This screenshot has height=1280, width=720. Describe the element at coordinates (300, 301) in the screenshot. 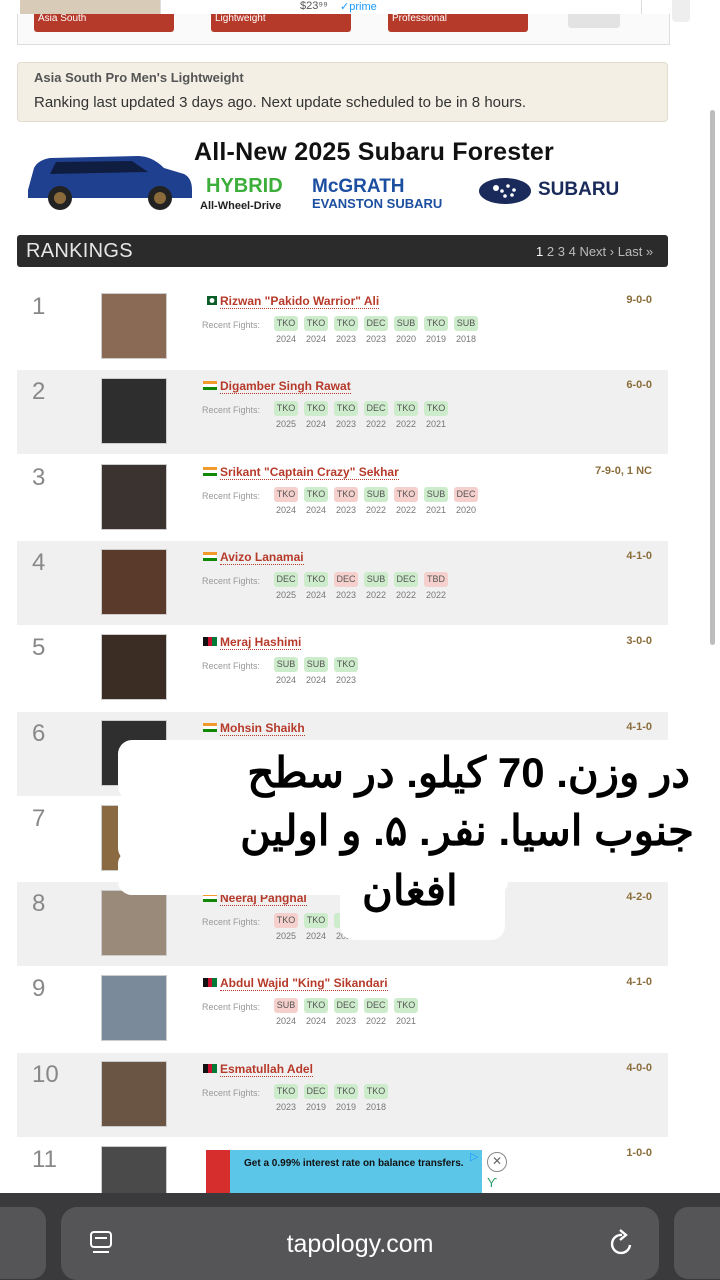

I see `fighter-name-link: Rizwan "Pakido Warrior" Ali` at that location.